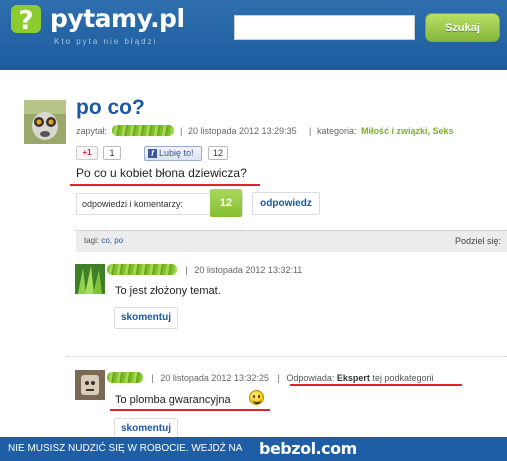 The image size is (507, 461). Describe the element at coordinates (173, 400) in the screenshot. I see `answer-body: To plomba gwarancyjna` at that location.